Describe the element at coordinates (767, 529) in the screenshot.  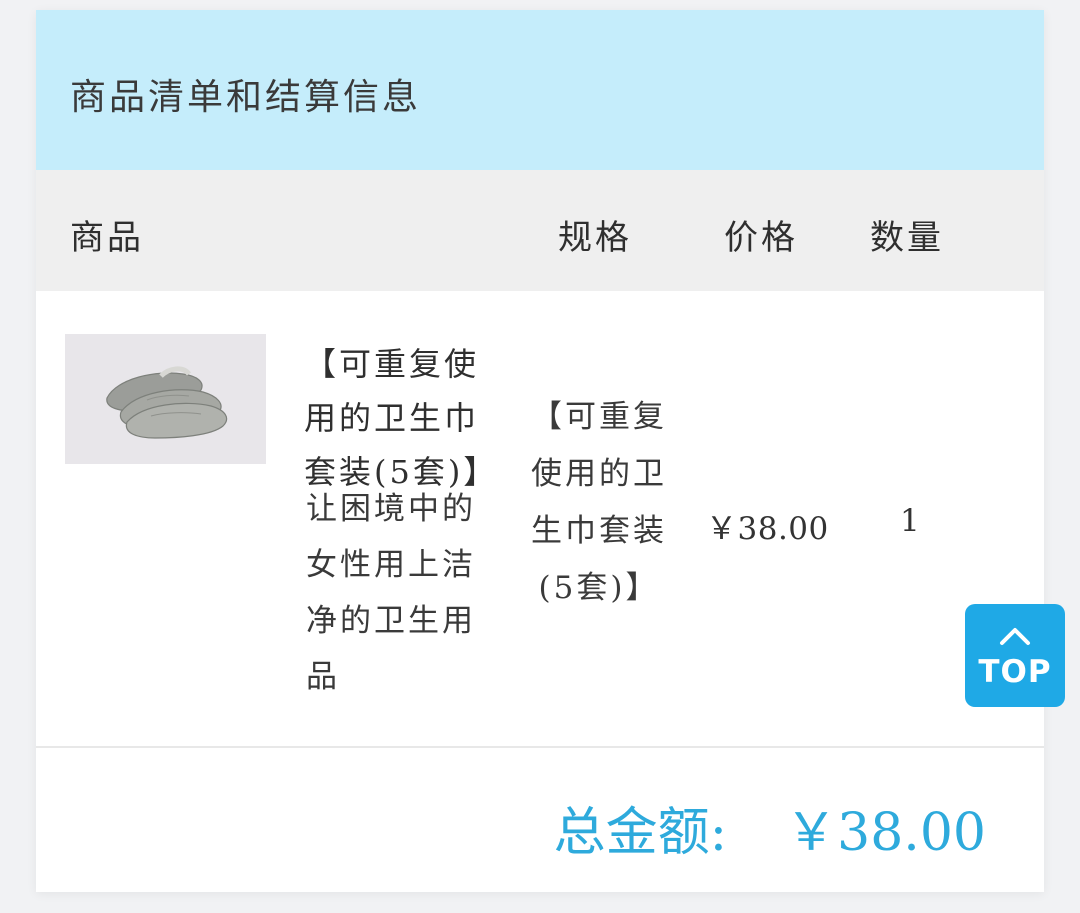
I see `product-price: ￥38.00` at that location.